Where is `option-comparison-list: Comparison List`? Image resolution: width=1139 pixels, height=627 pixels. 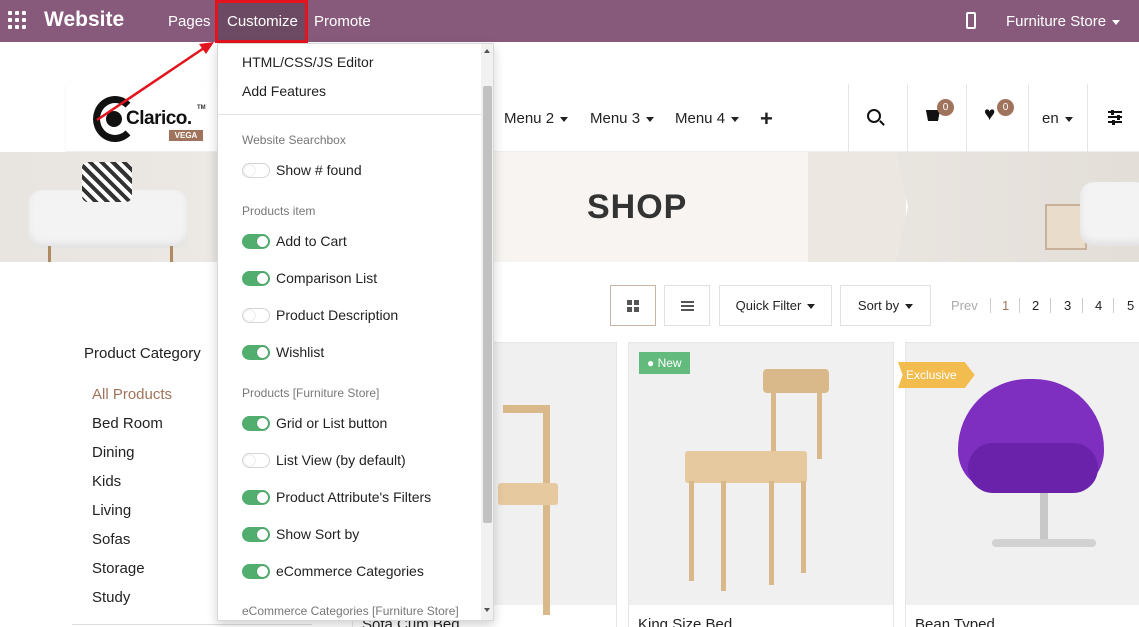 option-comparison-list: Comparison List is located at coordinates (357, 279).